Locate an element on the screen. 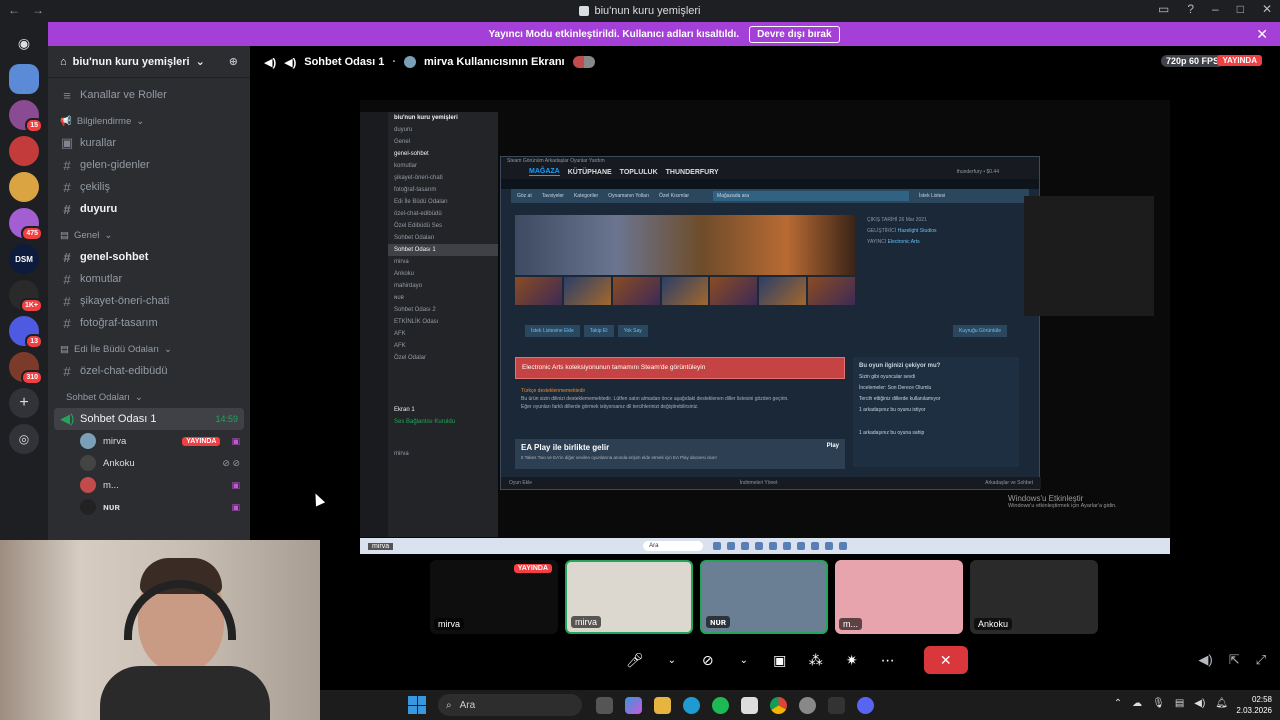  folder-icon is located at coordinates (662, 705).